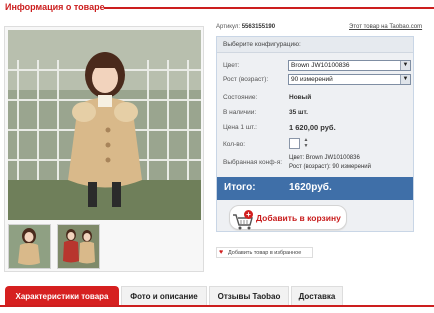 This screenshot has width=434, height=313. I want to click on tab-delivery: Доставка, so click(317, 296).